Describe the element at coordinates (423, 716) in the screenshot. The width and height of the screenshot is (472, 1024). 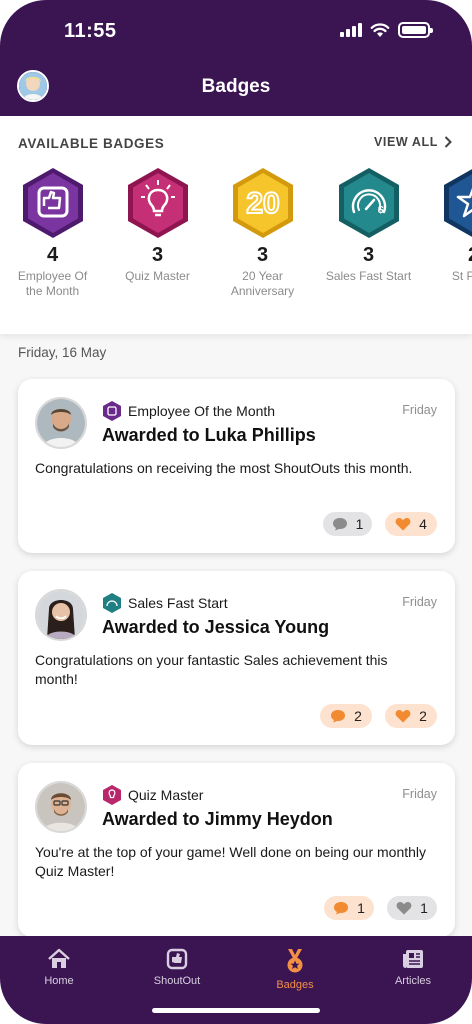
I see `like-count: 2` at that location.